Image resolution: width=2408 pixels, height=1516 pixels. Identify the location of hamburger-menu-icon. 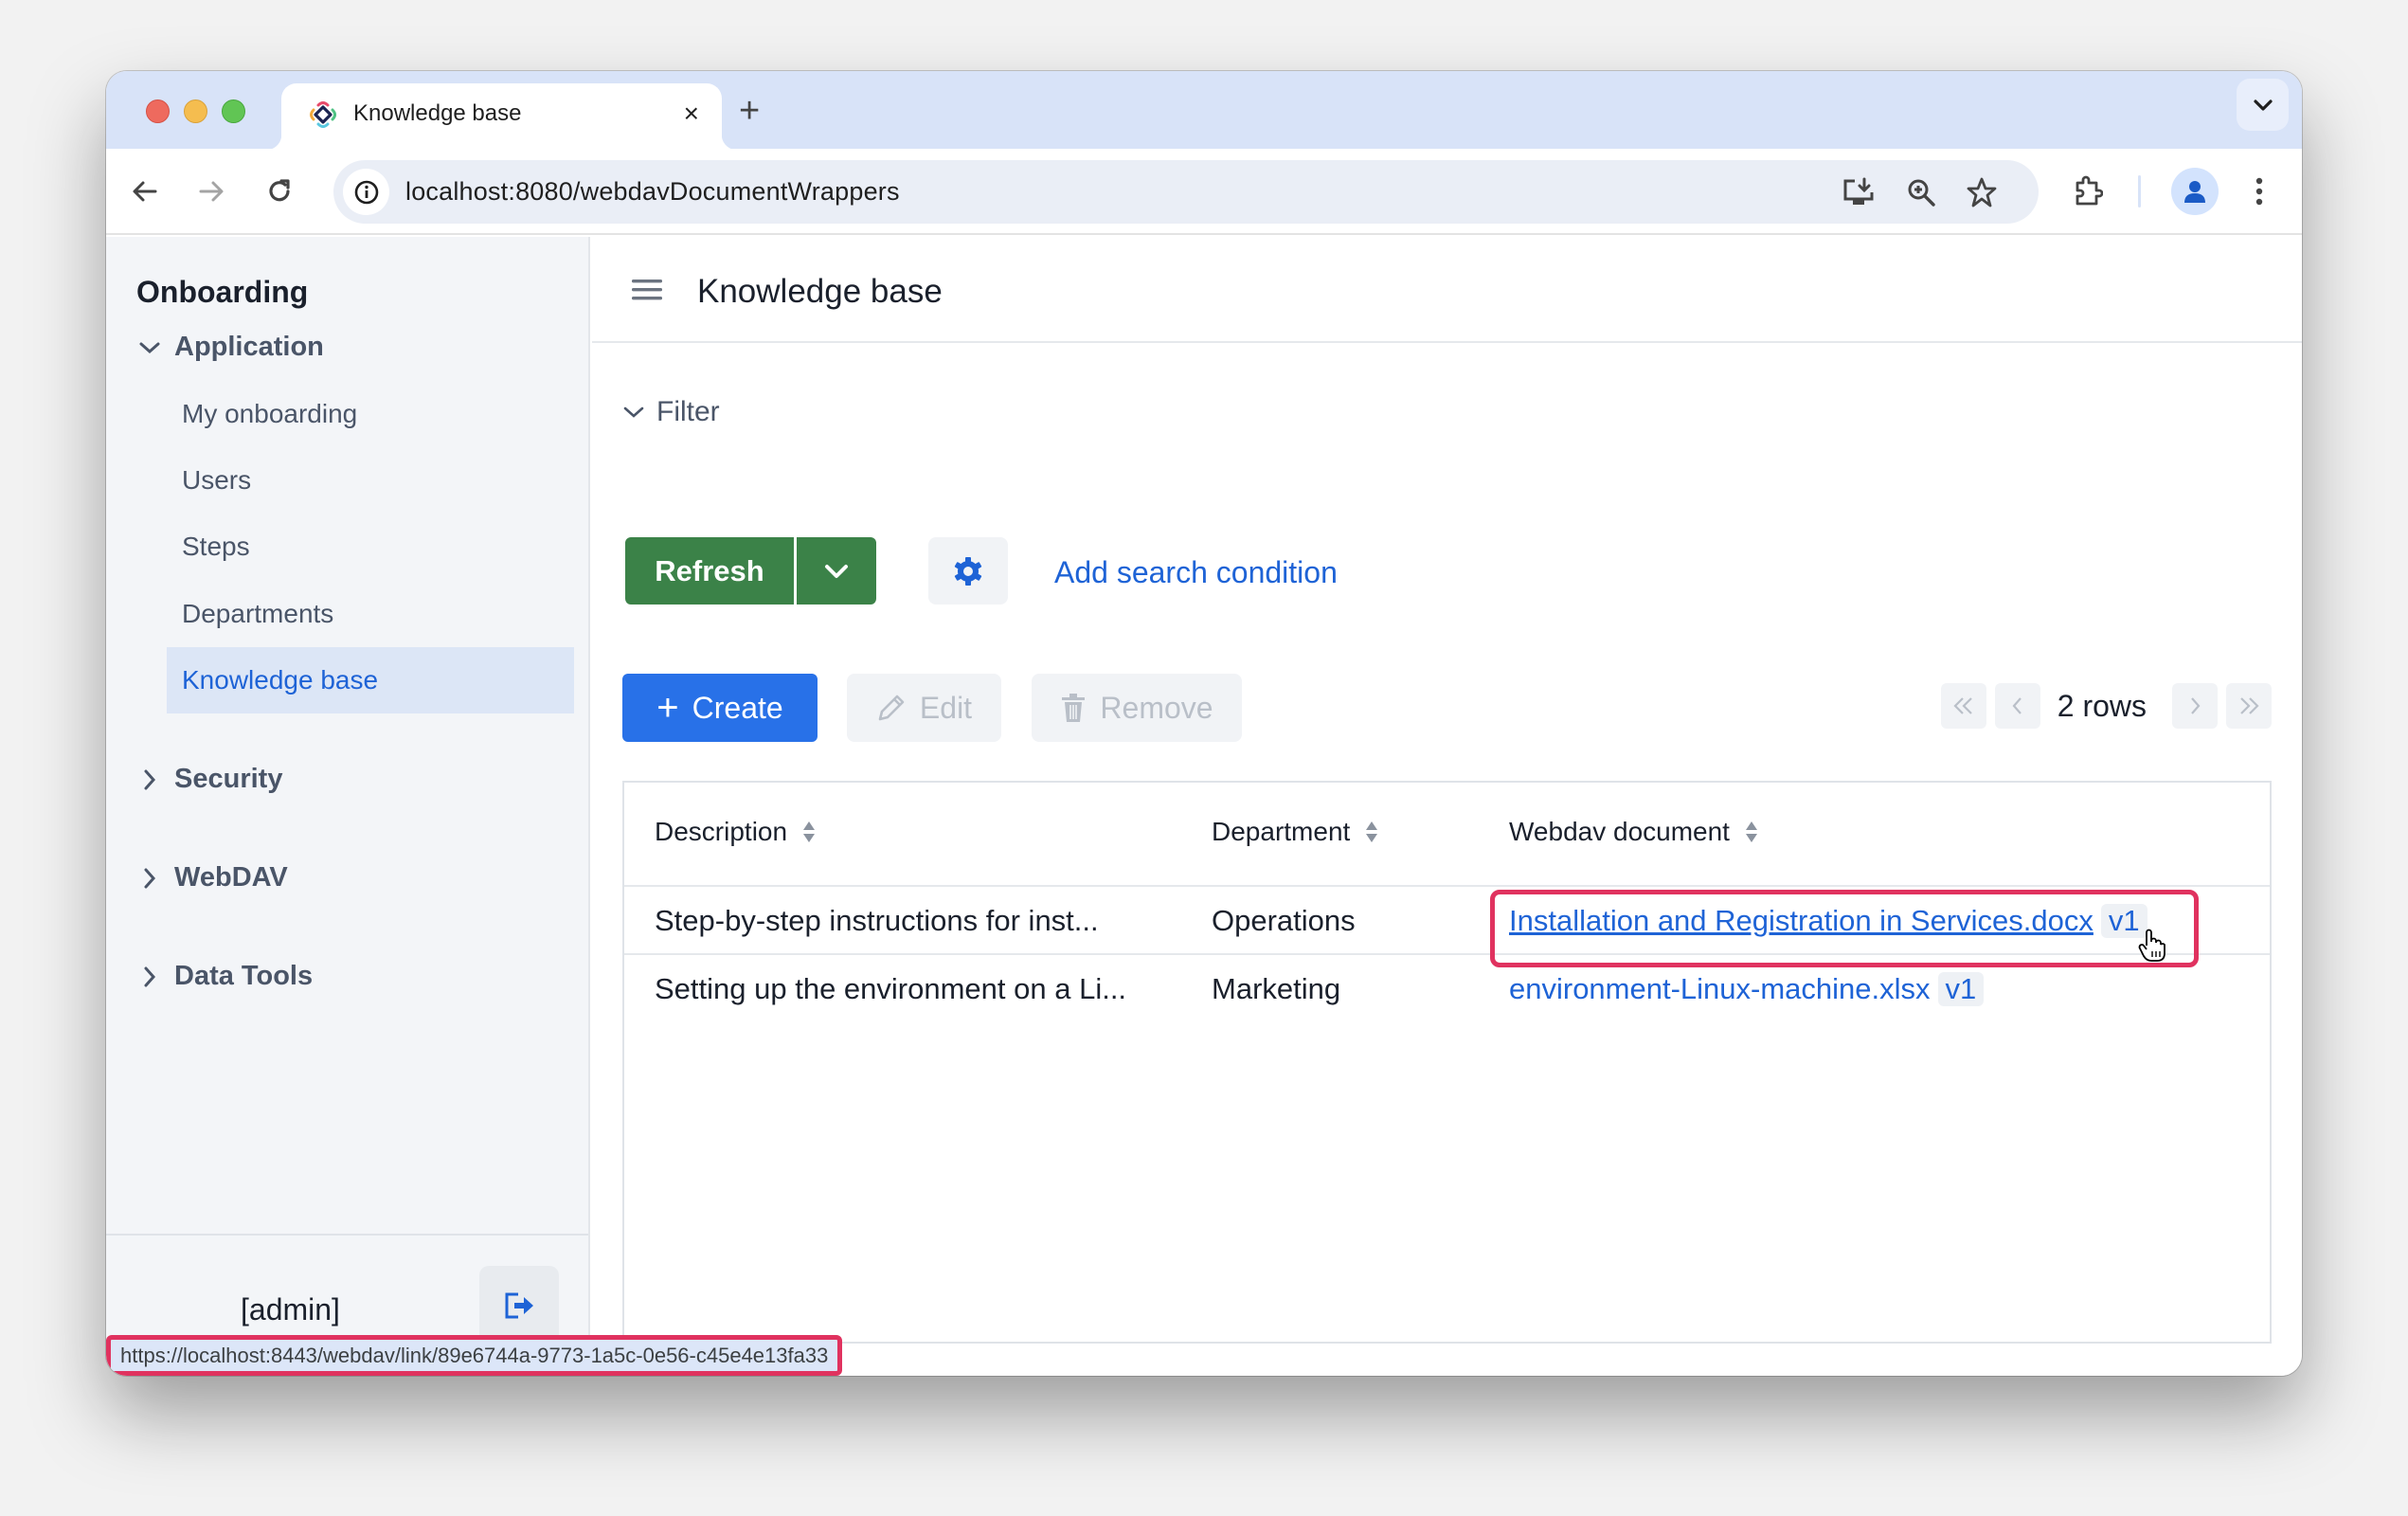
(647, 290).